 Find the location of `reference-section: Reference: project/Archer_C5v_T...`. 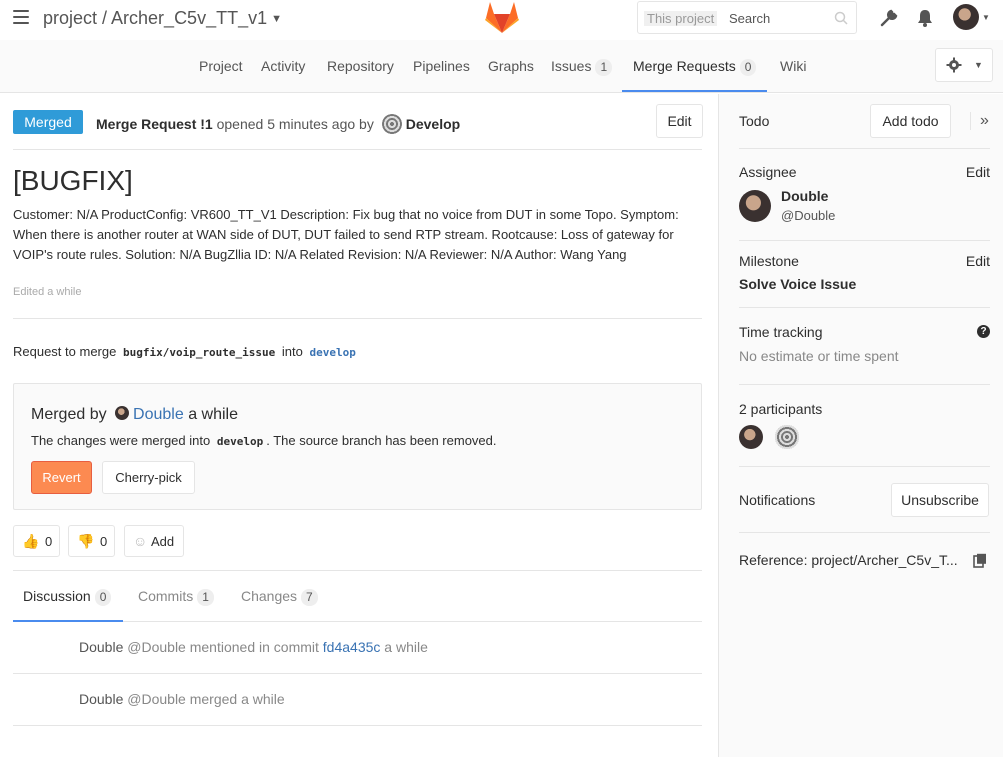

reference-section: Reference: project/Archer_C5v_T... is located at coordinates (864, 560).